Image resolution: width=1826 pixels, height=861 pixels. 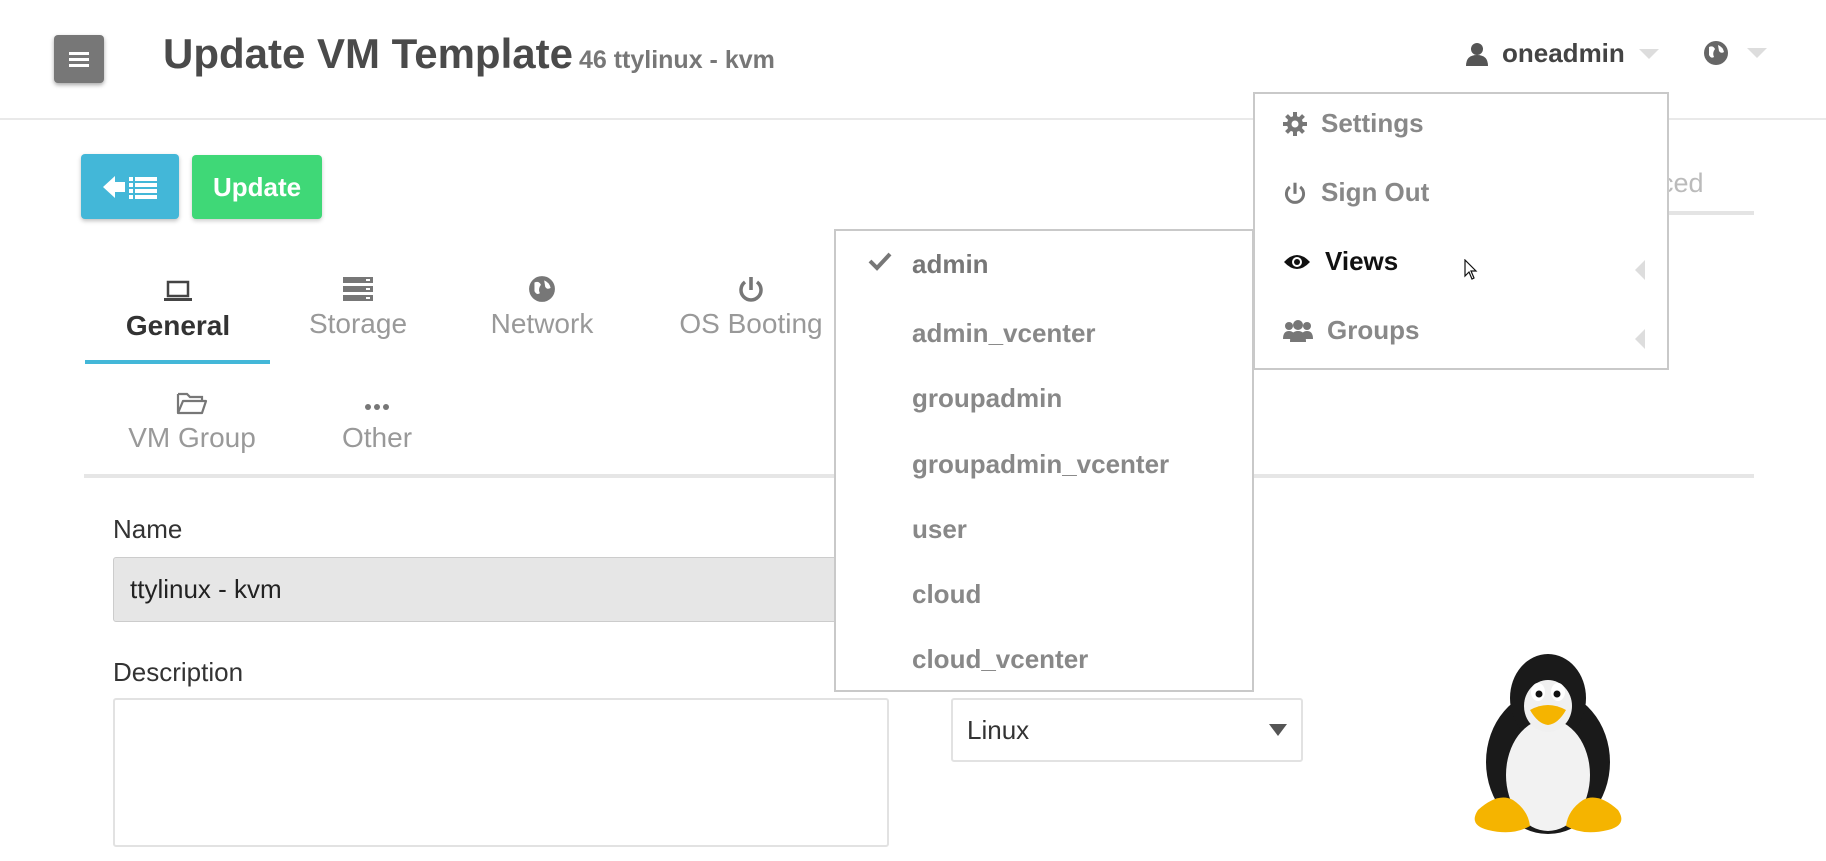 What do you see at coordinates (939, 529) in the screenshot?
I see `view-option-user: user` at bounding box center [939, 529].